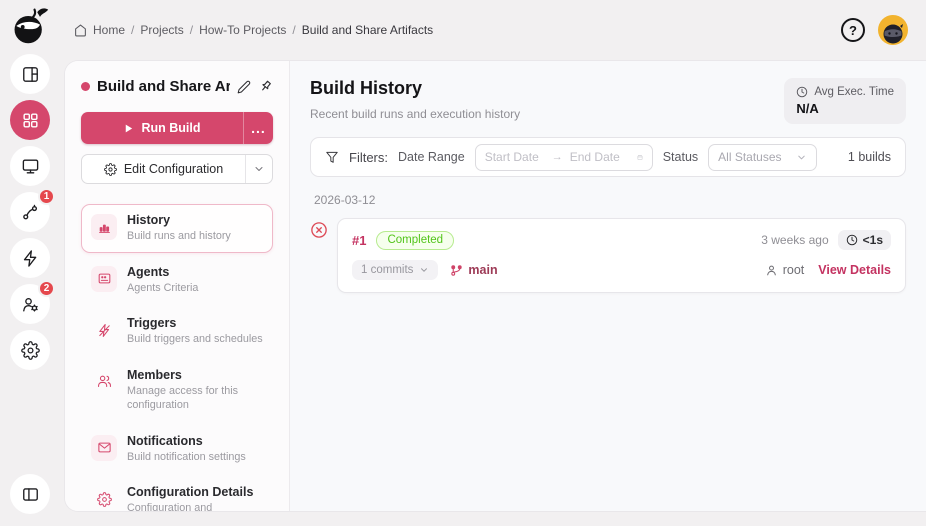 This screenshot has height=526, width=926. I want to click on nav-actions-button, so click(30, 258).